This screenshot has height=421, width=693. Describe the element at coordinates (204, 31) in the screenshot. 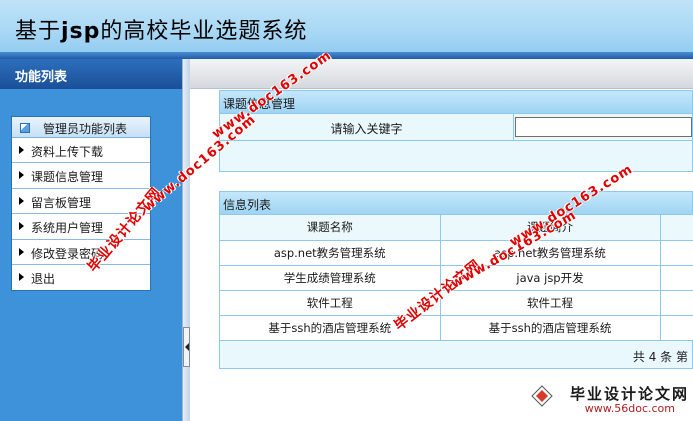

I see `app-title-suffix: 的高校毕业选题系统` at that location.